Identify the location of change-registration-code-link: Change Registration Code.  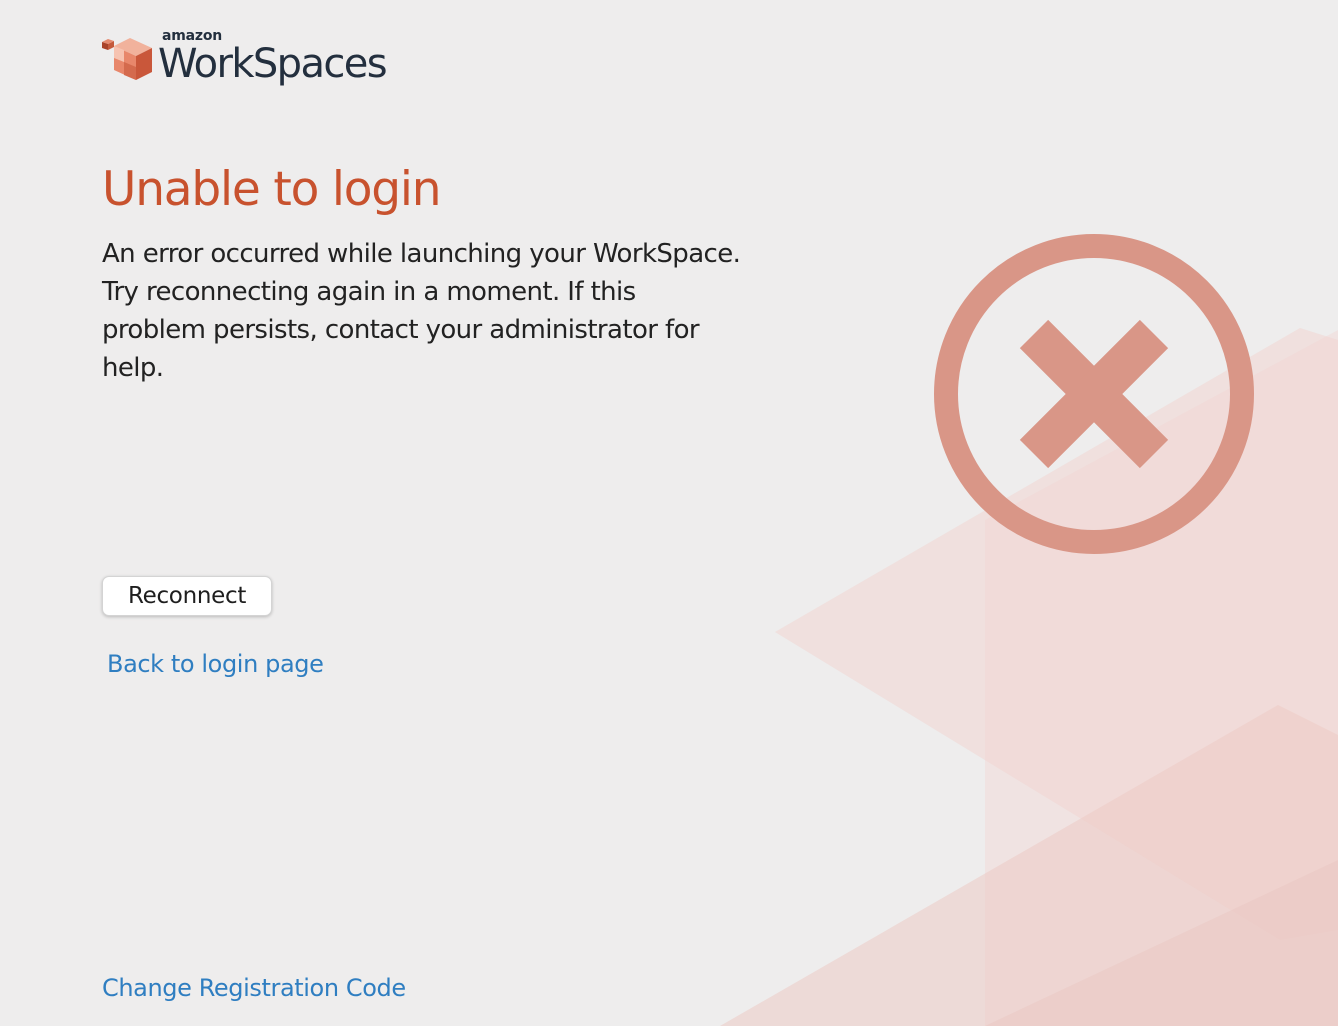
(254, 988).